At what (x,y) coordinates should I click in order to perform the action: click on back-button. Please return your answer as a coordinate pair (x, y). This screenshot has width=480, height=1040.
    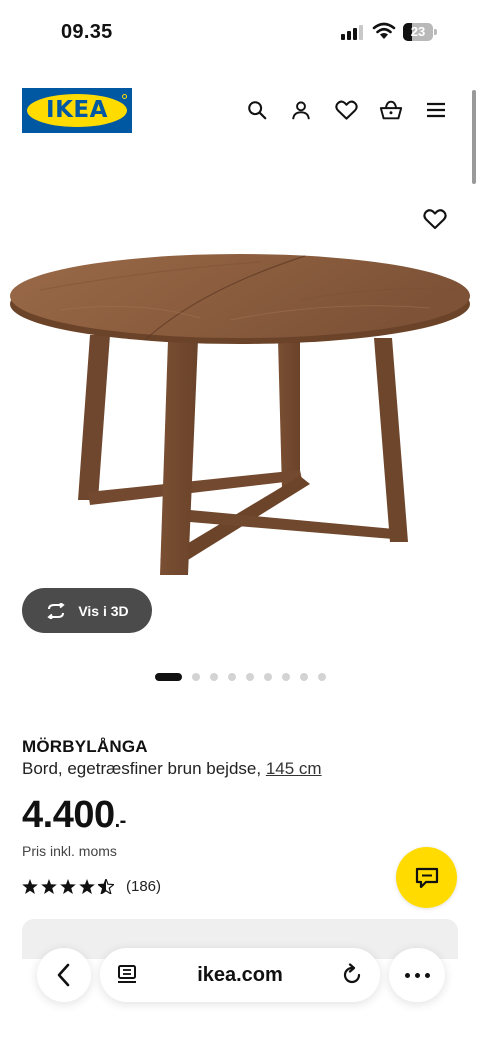
    Looking at the image, I should click on (64, 975).